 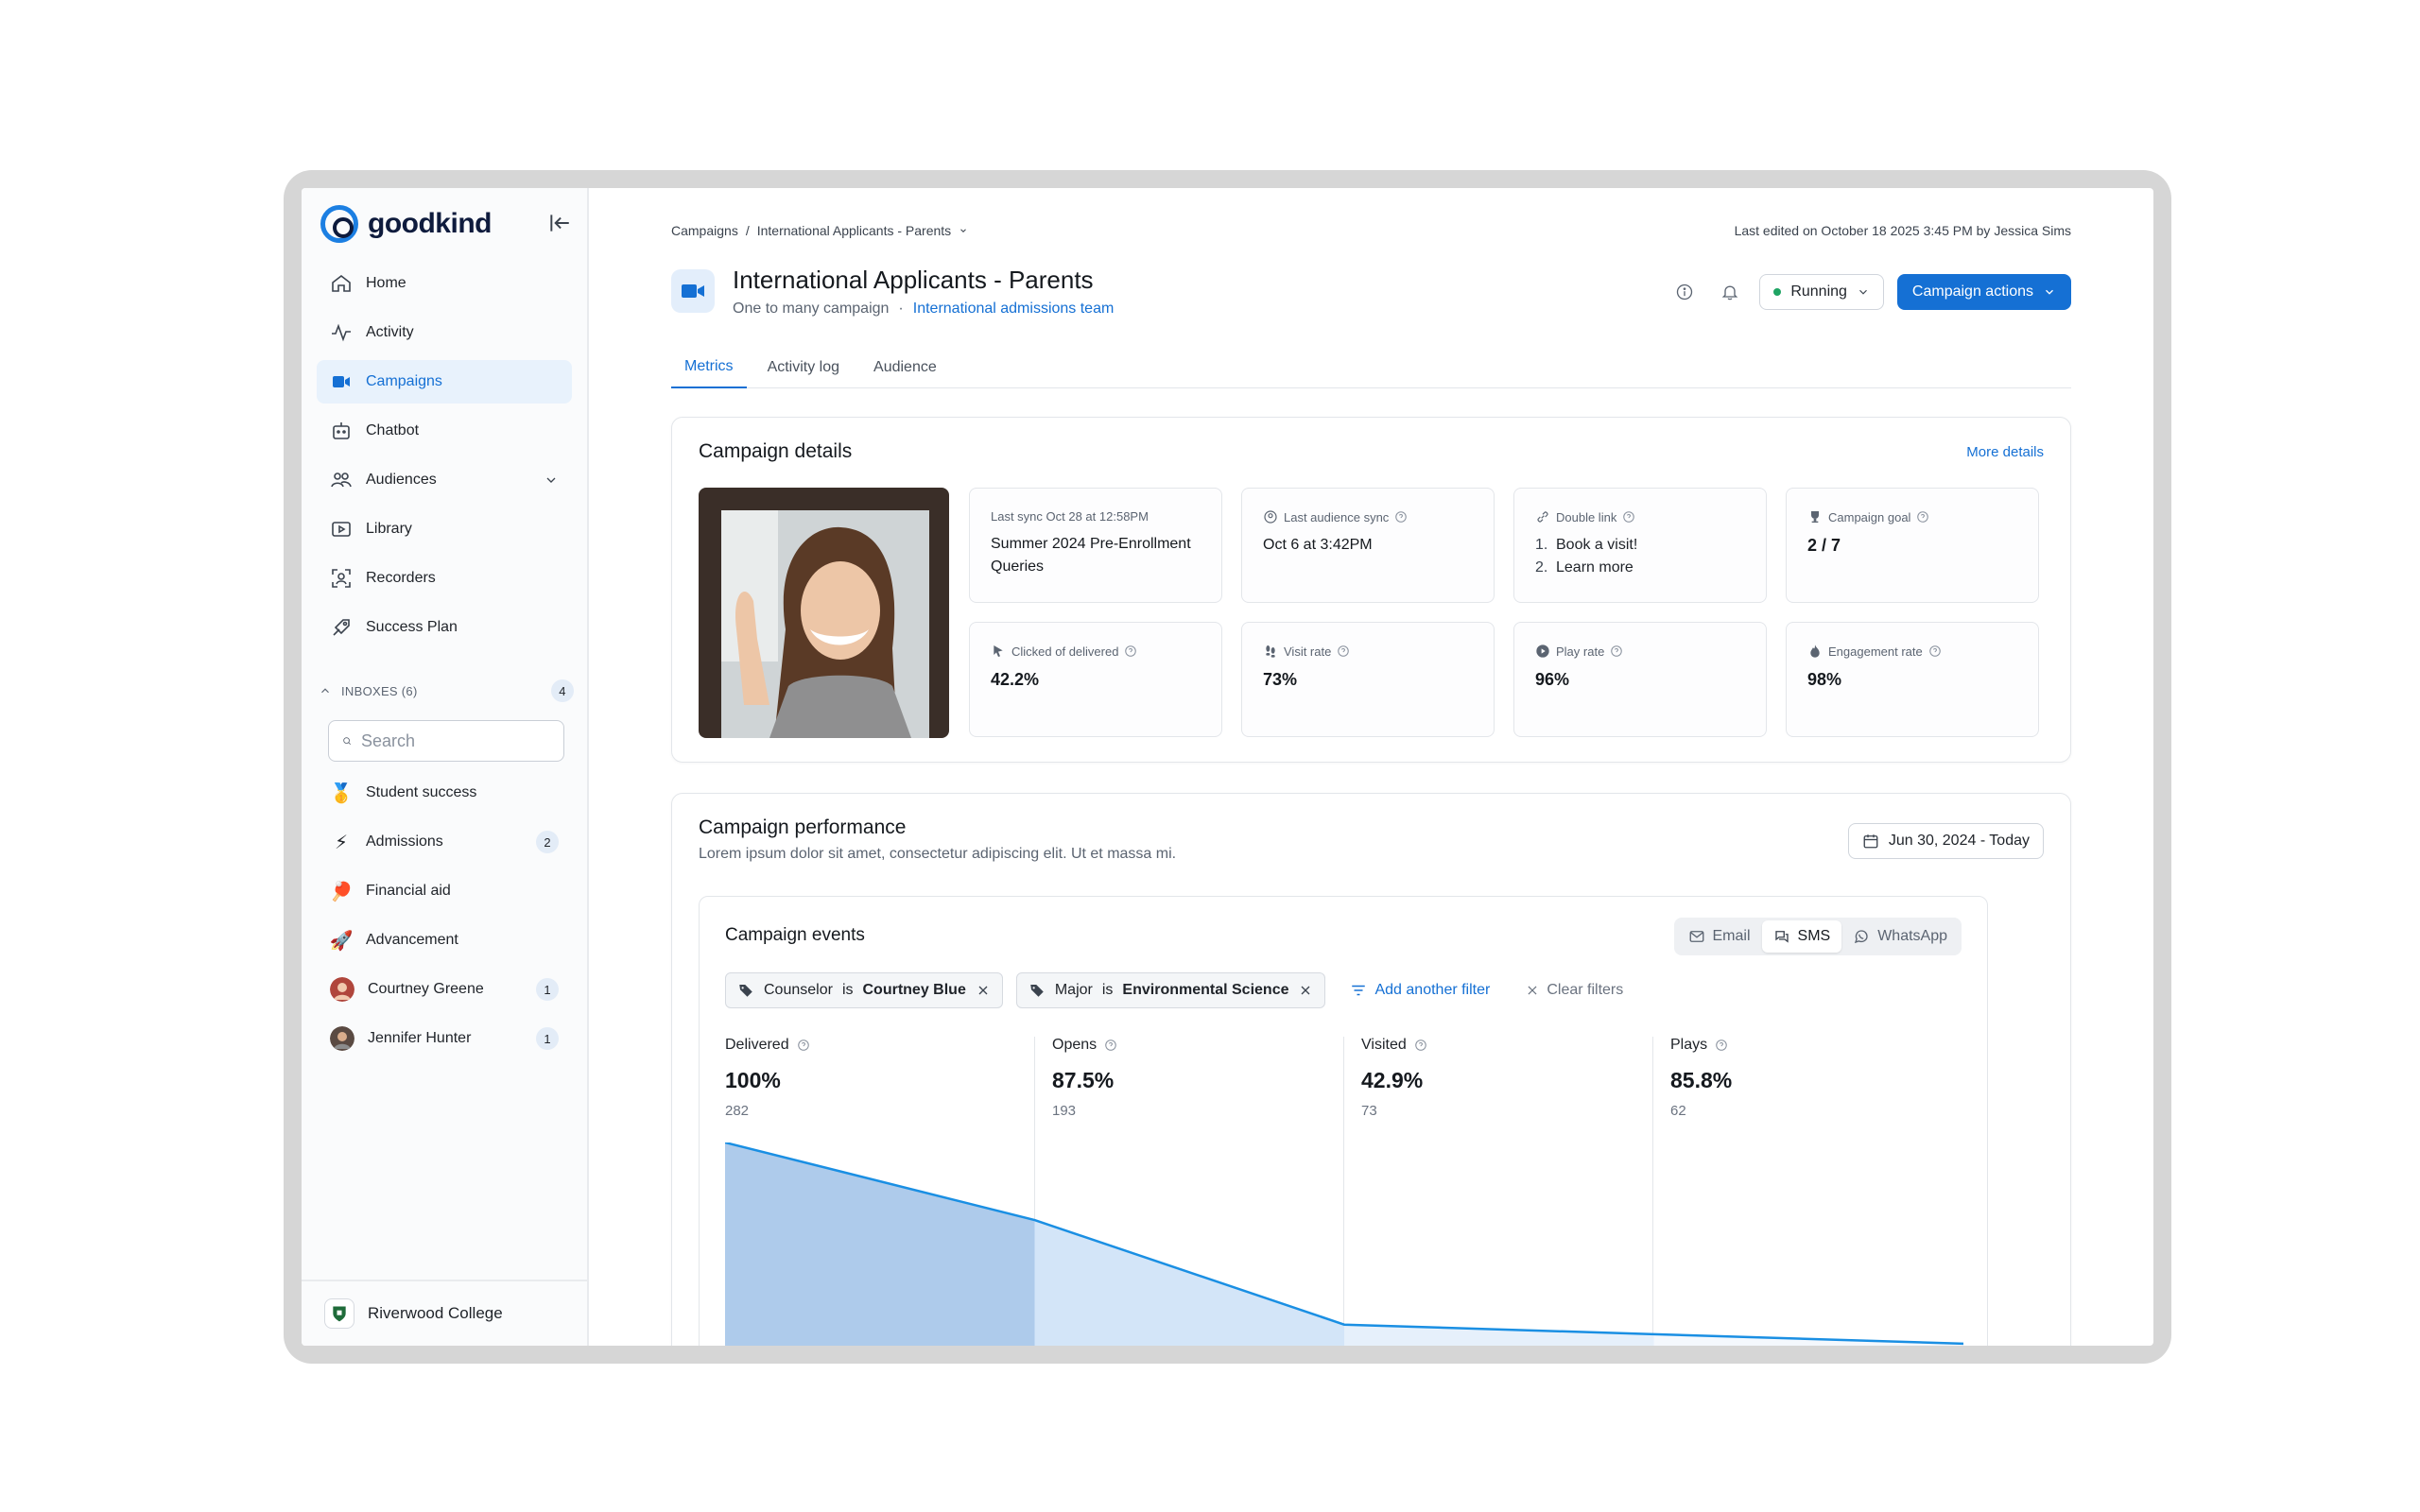 I want to click on status-label: Running, so click(x=1818, y=292).